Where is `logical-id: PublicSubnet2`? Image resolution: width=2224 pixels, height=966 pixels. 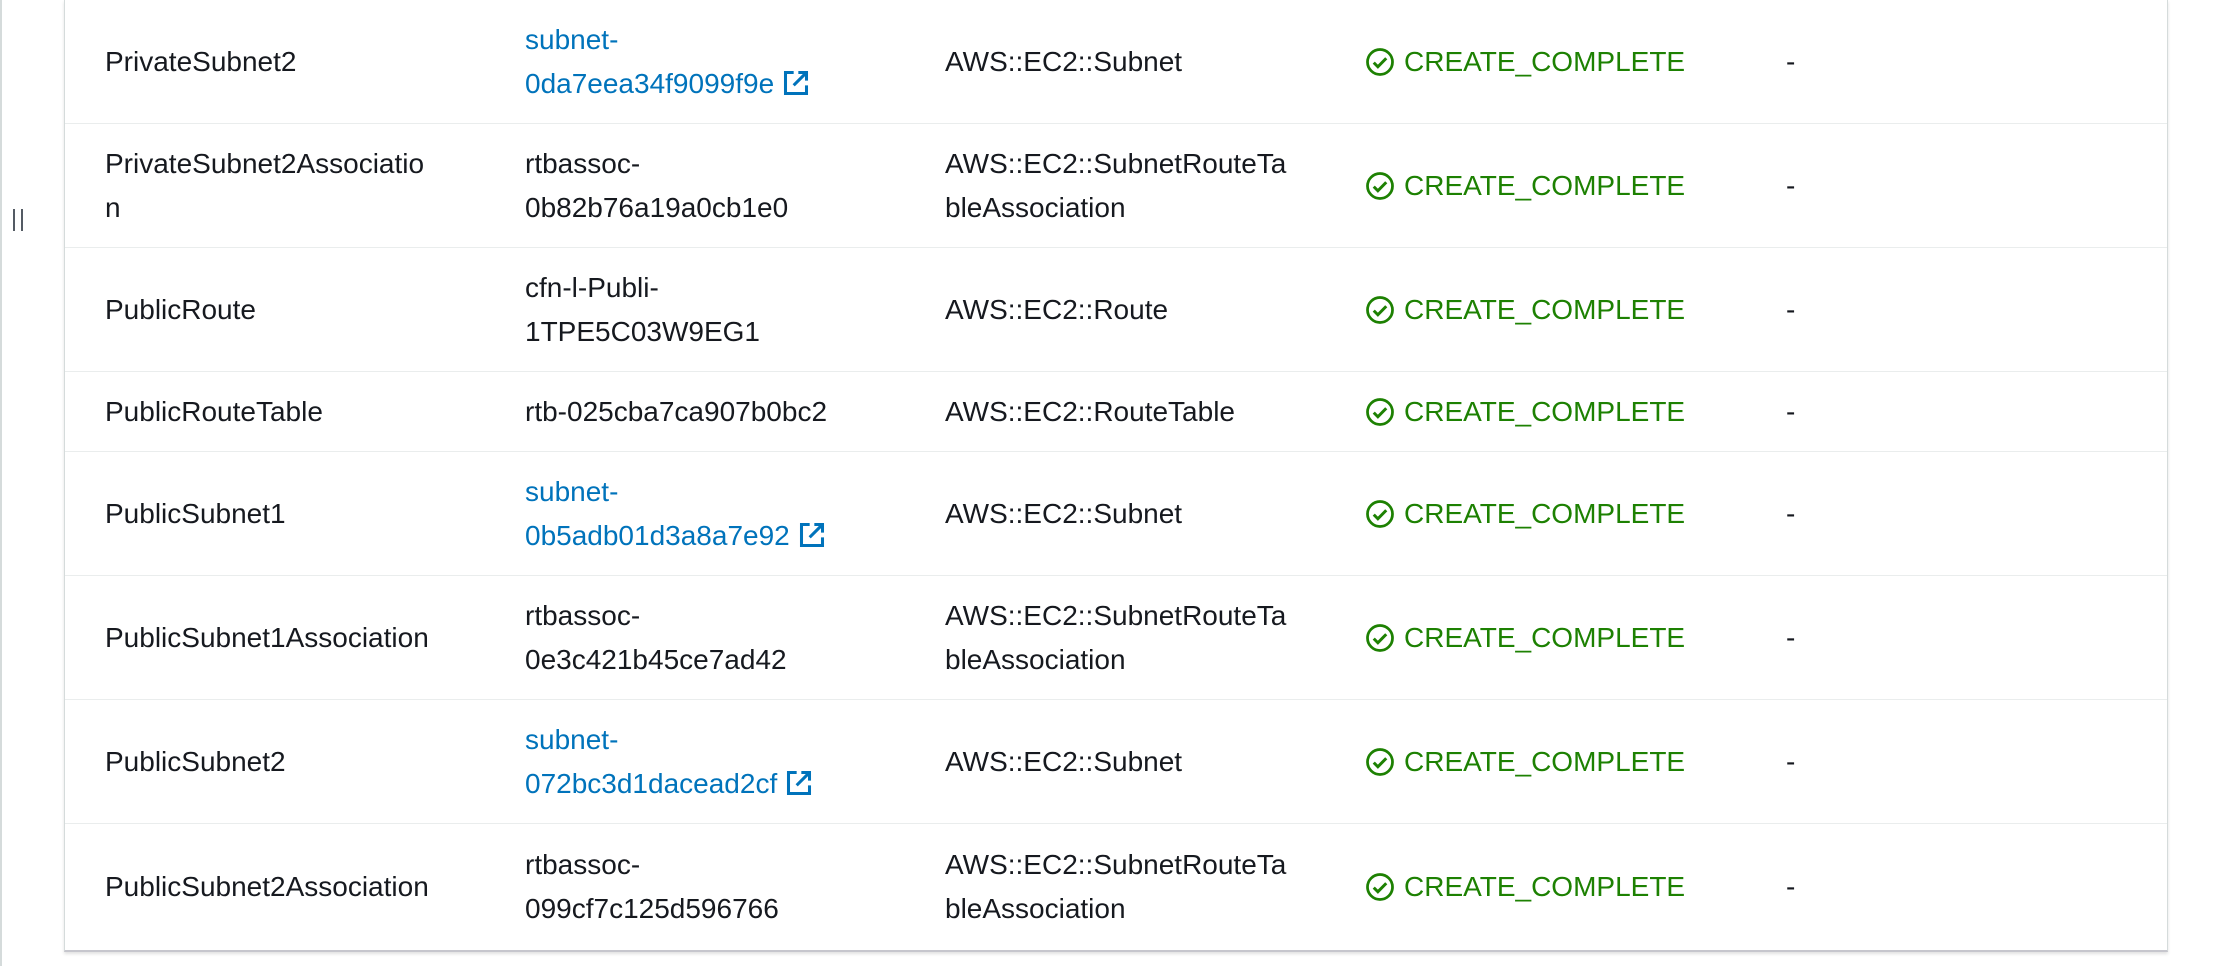
logical-id: PublicSubnet2 is located at coordinates (195, 761).